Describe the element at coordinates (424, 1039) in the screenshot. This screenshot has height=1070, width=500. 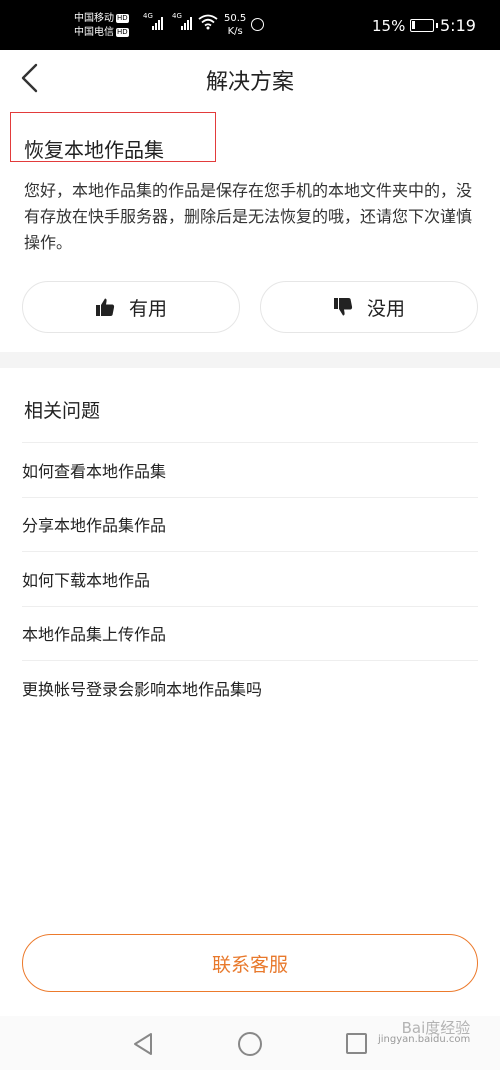
I see `watermark-url: jingyan.baidu.com` at that location.